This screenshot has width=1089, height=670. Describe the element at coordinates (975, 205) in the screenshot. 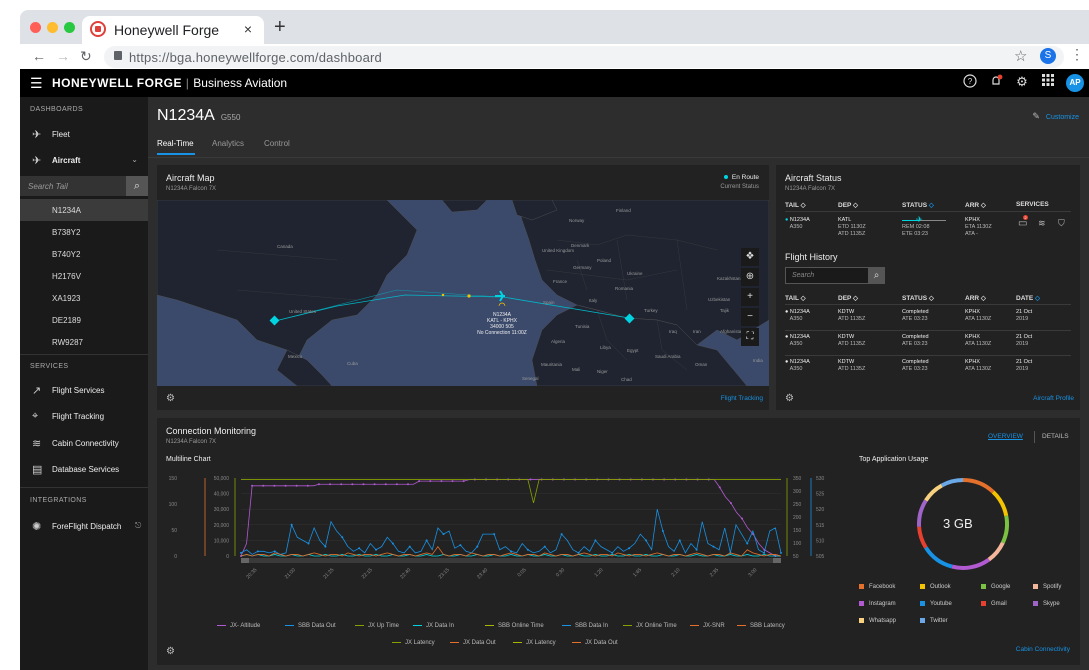

I see `col-header-arr: ARR ◇` at that location.